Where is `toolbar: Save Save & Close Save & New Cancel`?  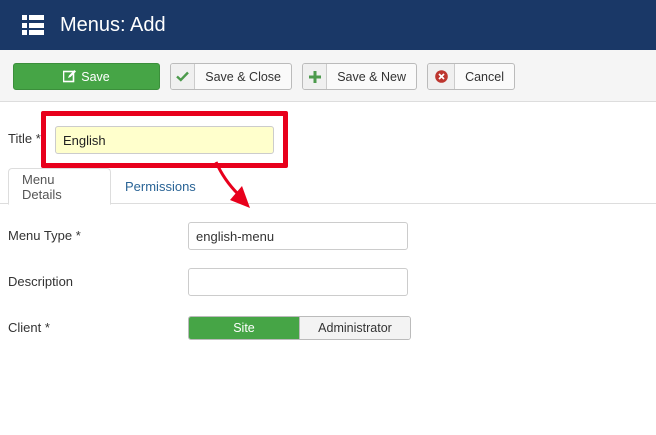 toolbar: Save Save & Close Save & New Cancel is located at coordinates (328, 76).